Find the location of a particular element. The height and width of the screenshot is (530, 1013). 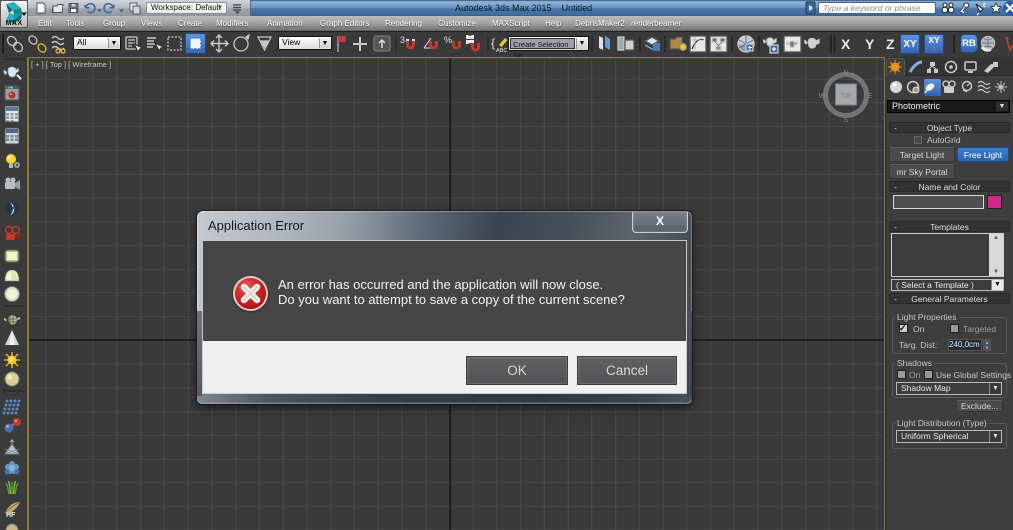

svg-text: 3 is located at coordinates (402, 40).